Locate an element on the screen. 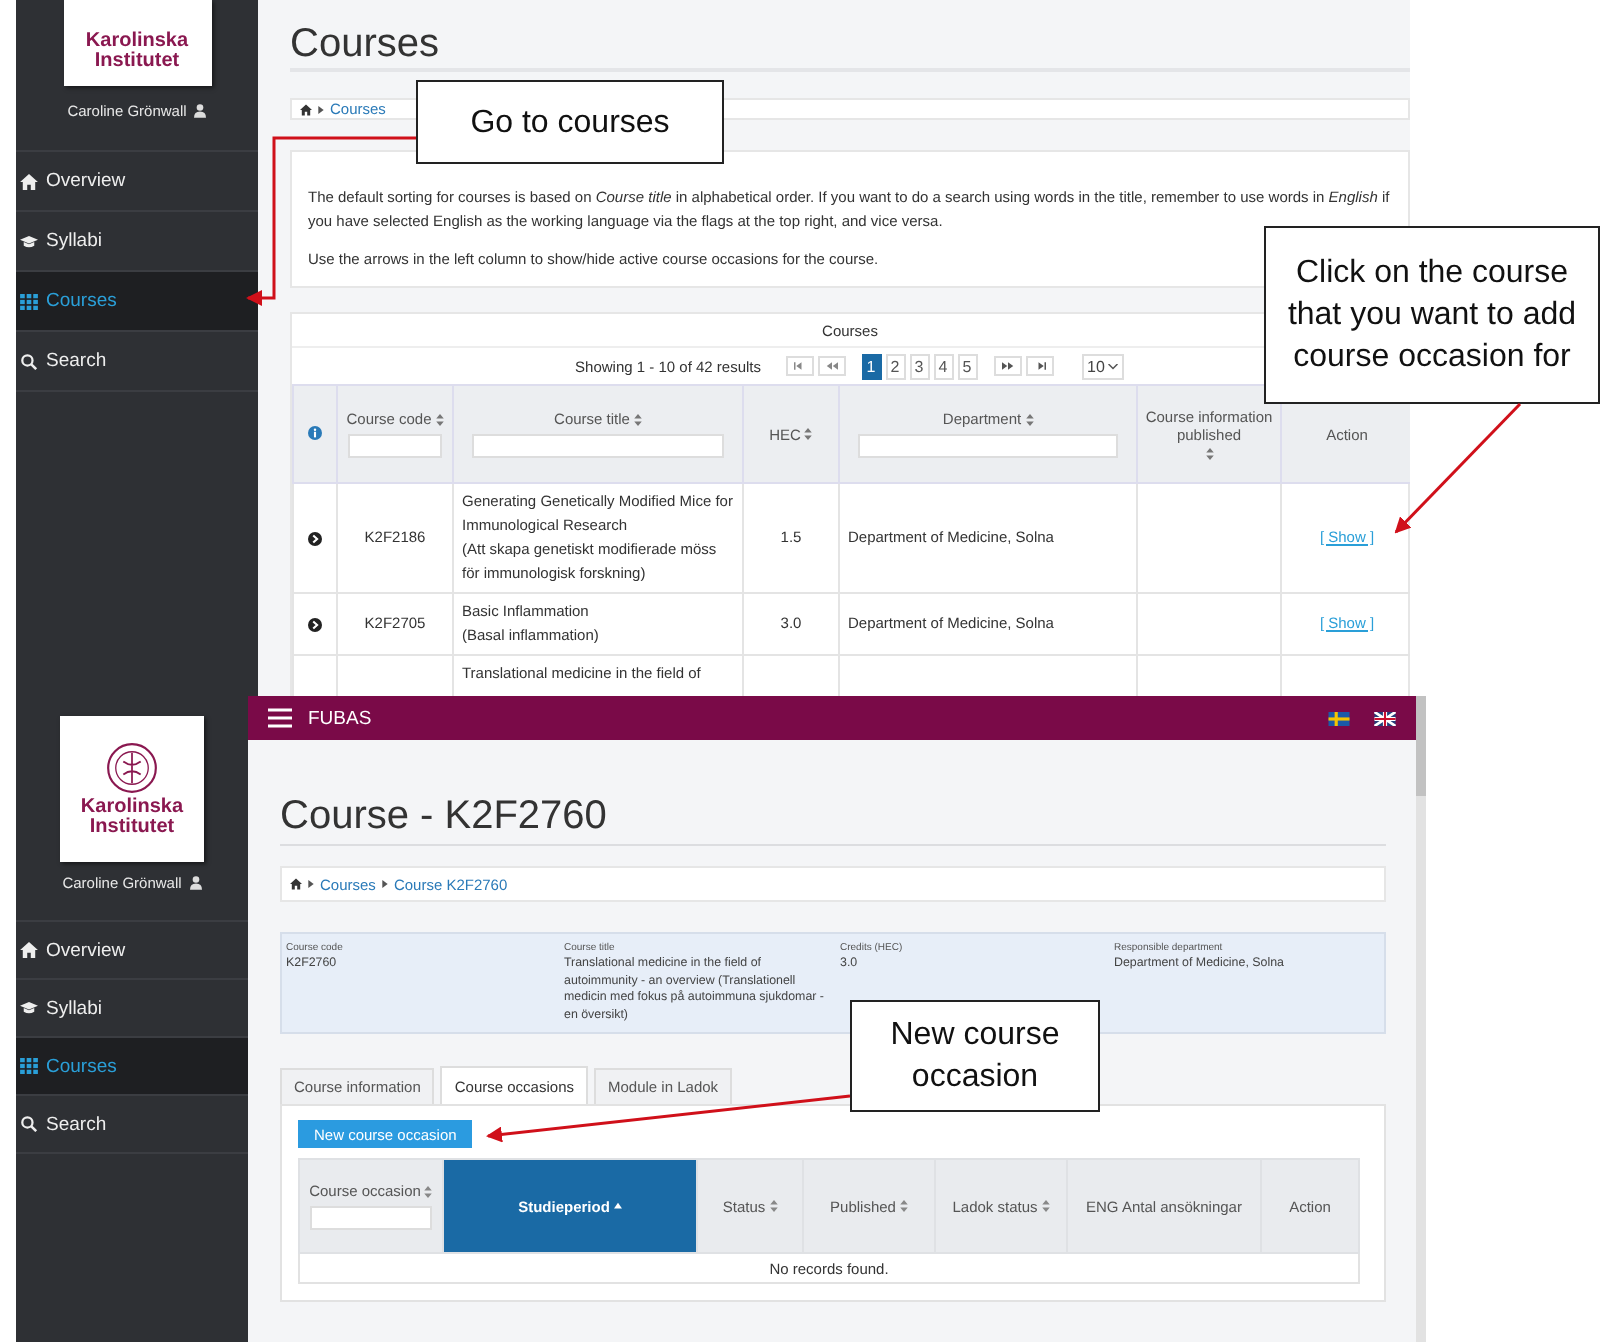 The width and height of the screenshot is (1600, 1342). last-page-icon is located at coordinates (1039, 366).